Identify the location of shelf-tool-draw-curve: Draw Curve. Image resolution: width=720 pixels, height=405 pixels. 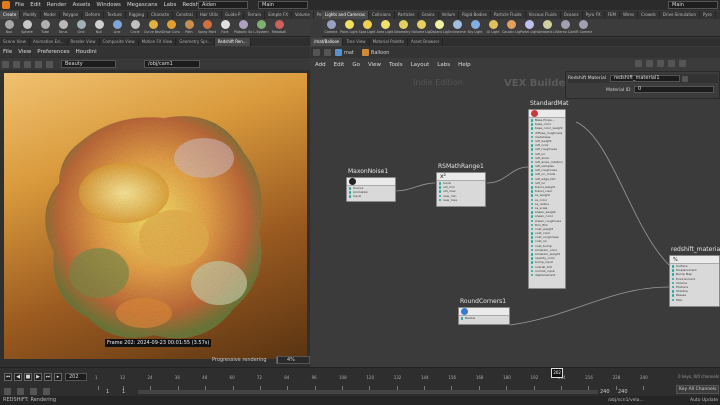
(171, 27).